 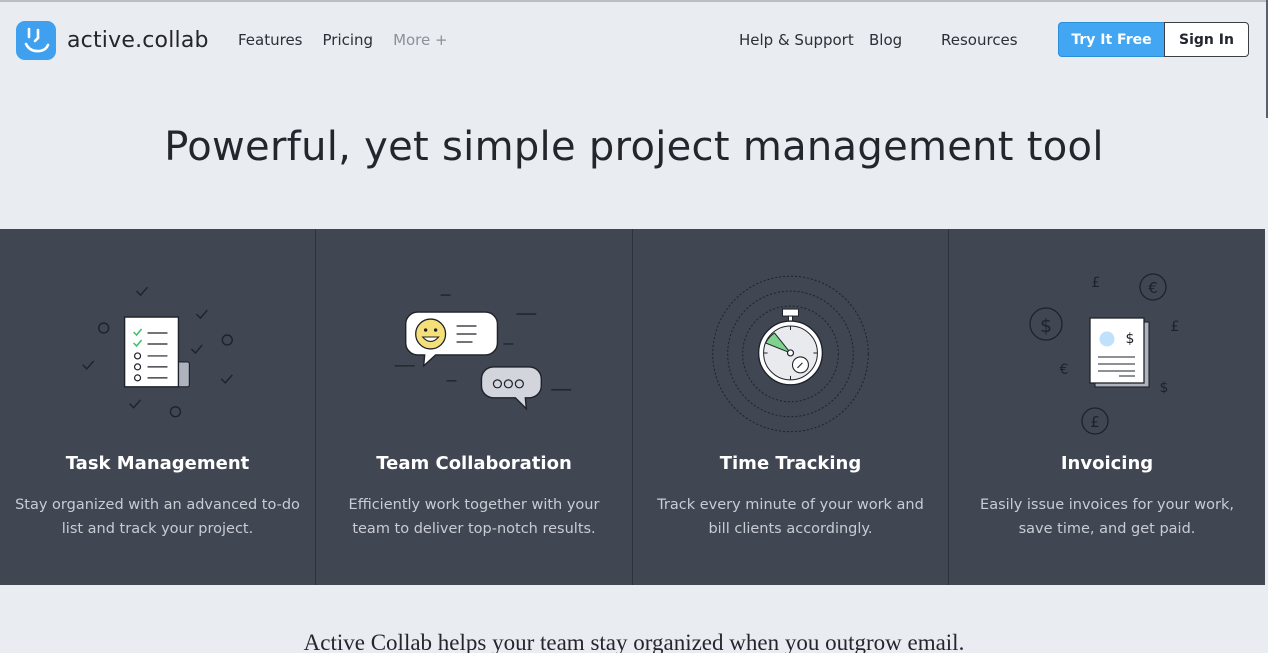 What do you see at coordinates (1107, 463) in the screenshot?
I see `feature-title: Invoicing` at bounding box center [1107, 463].